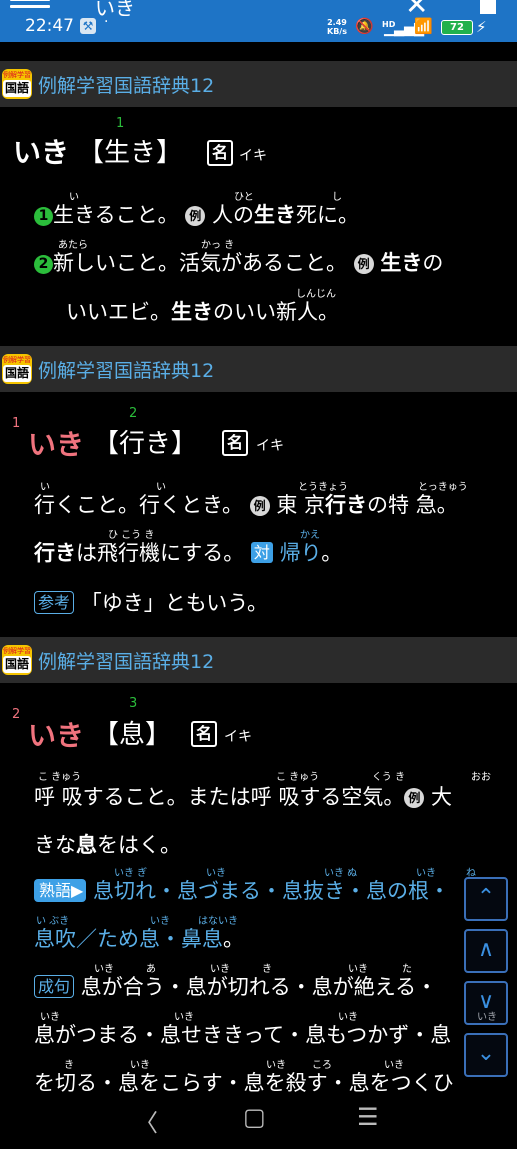 Image resolution: width=517 pixels, height=1149 pixels. What do you see at coordinates (486, 951) in the screenshot?
I see `scroll-up-button: ∧` at bounding box center [486, 951].